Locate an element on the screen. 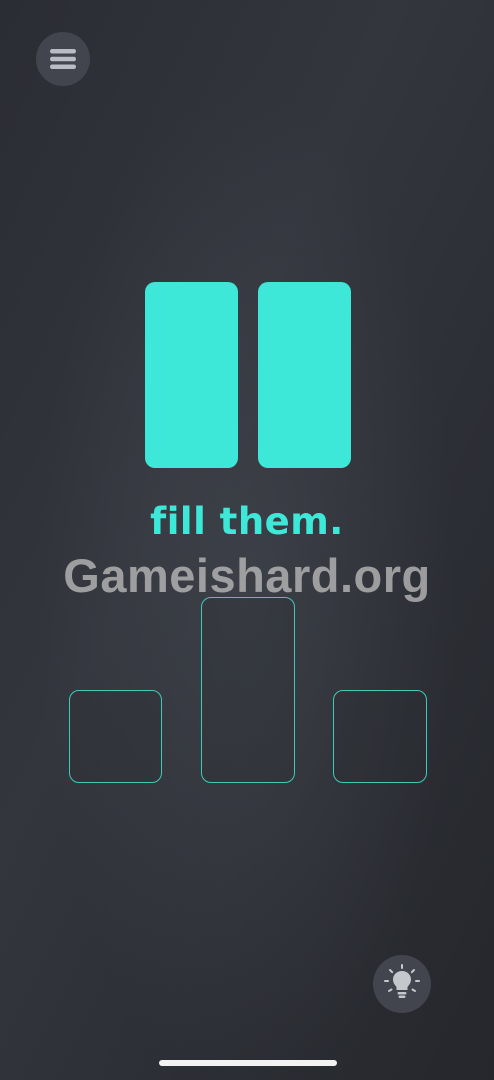 This screenshot has width=494, height=1080. hint-button is located at coordinates (402, 984).